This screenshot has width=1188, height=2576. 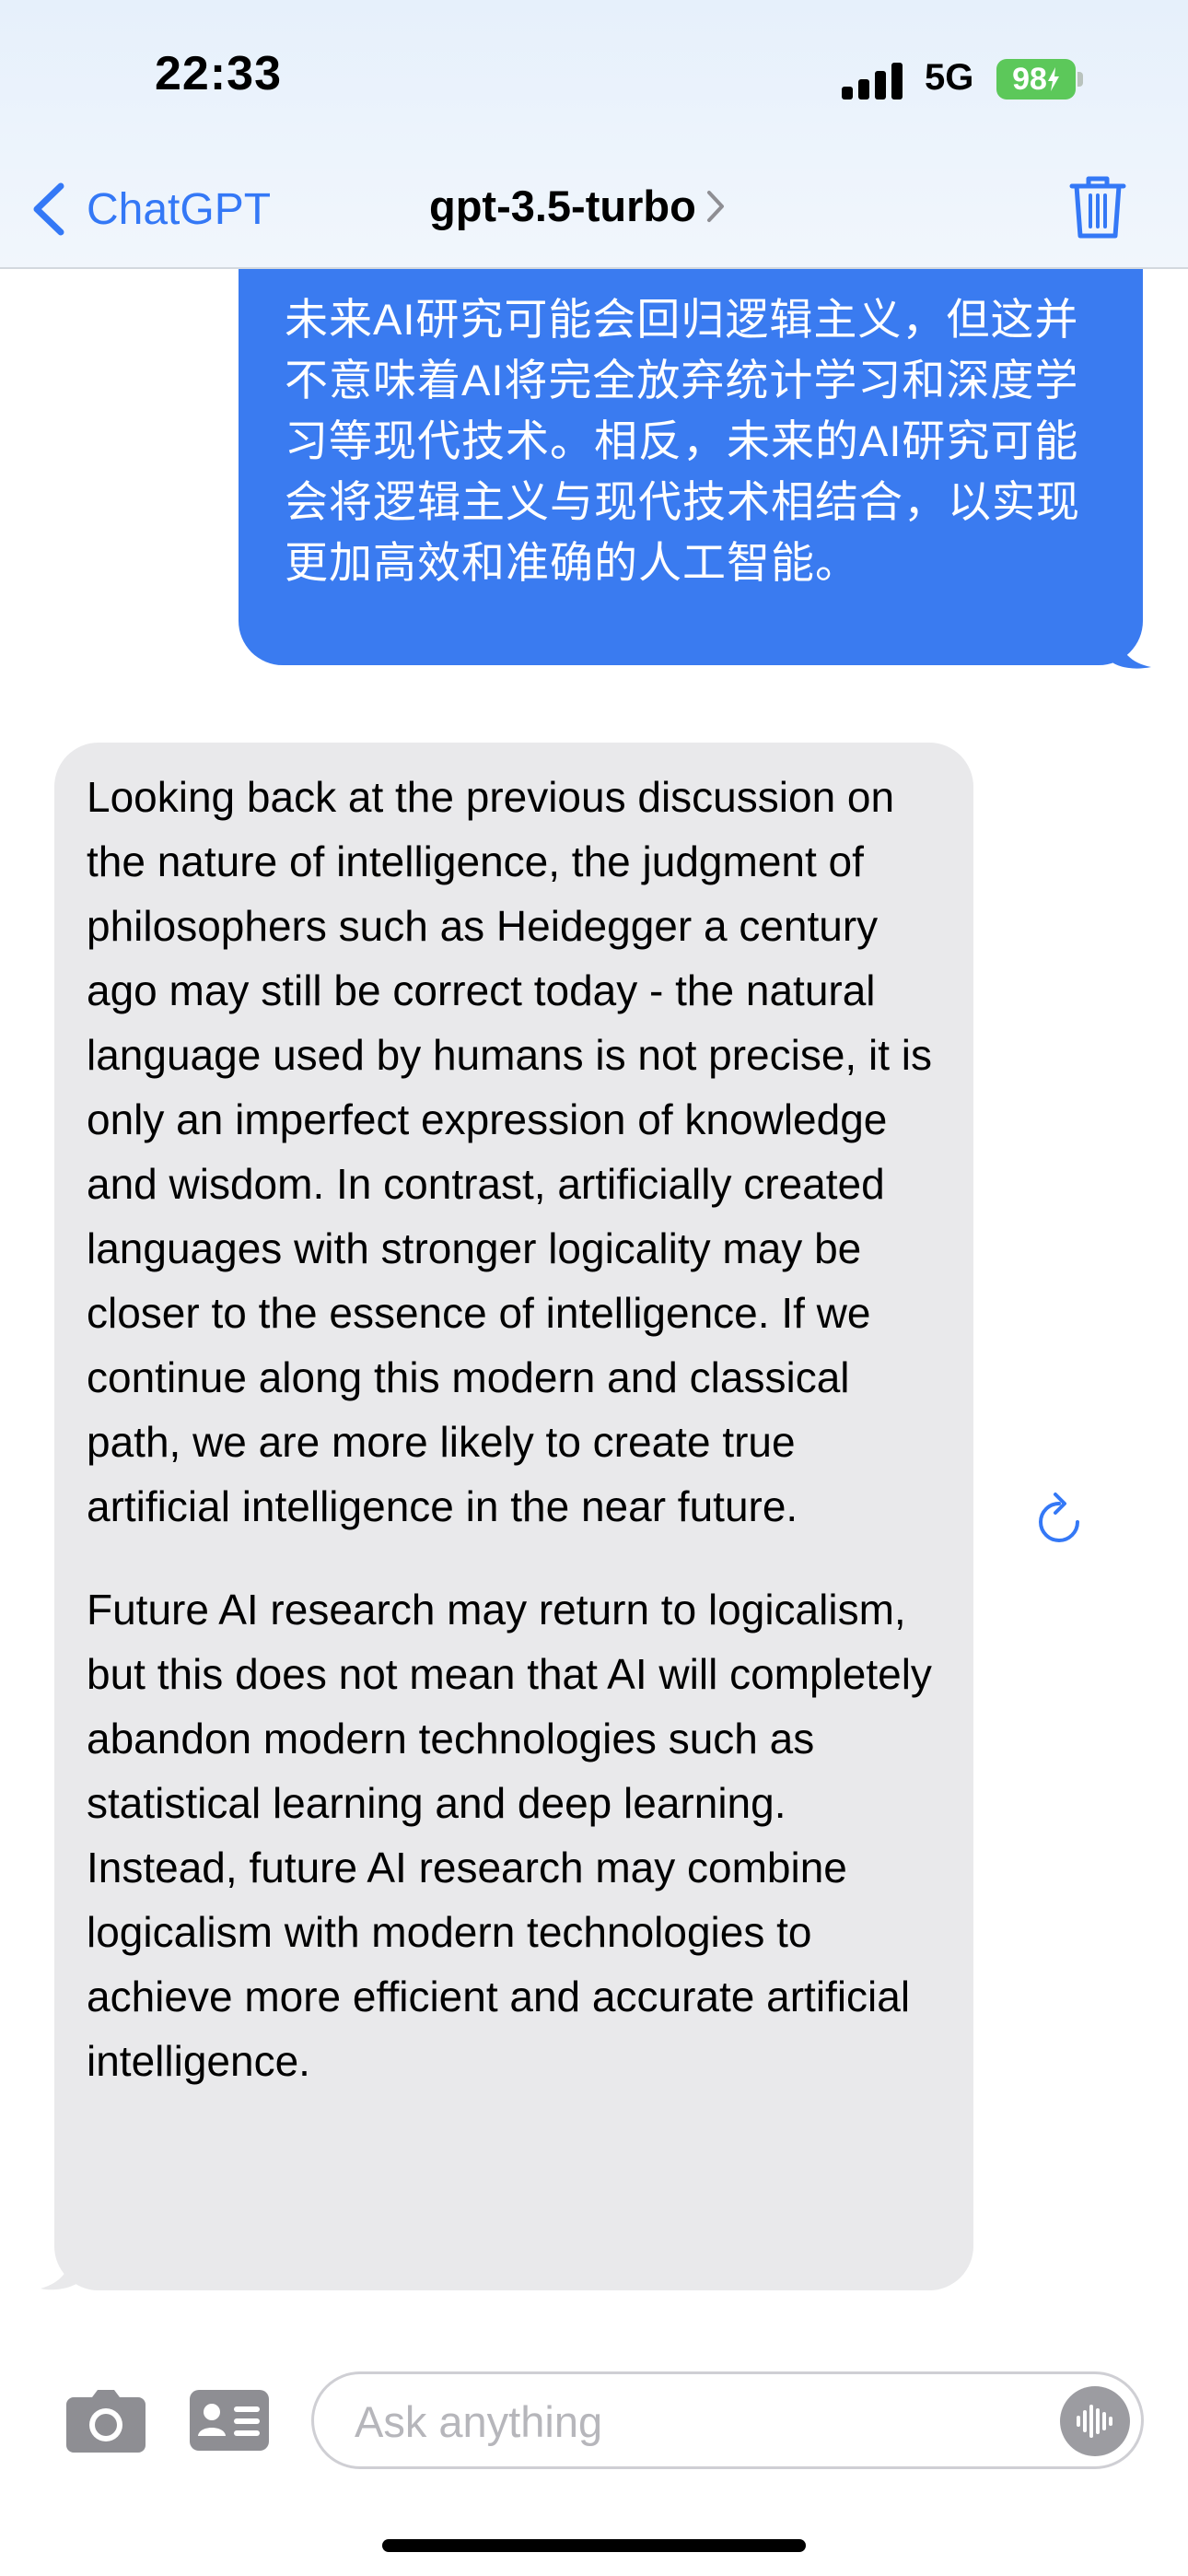 I want to click on page-title: gpt-3.5-turbo, so click(x=562, y=205).